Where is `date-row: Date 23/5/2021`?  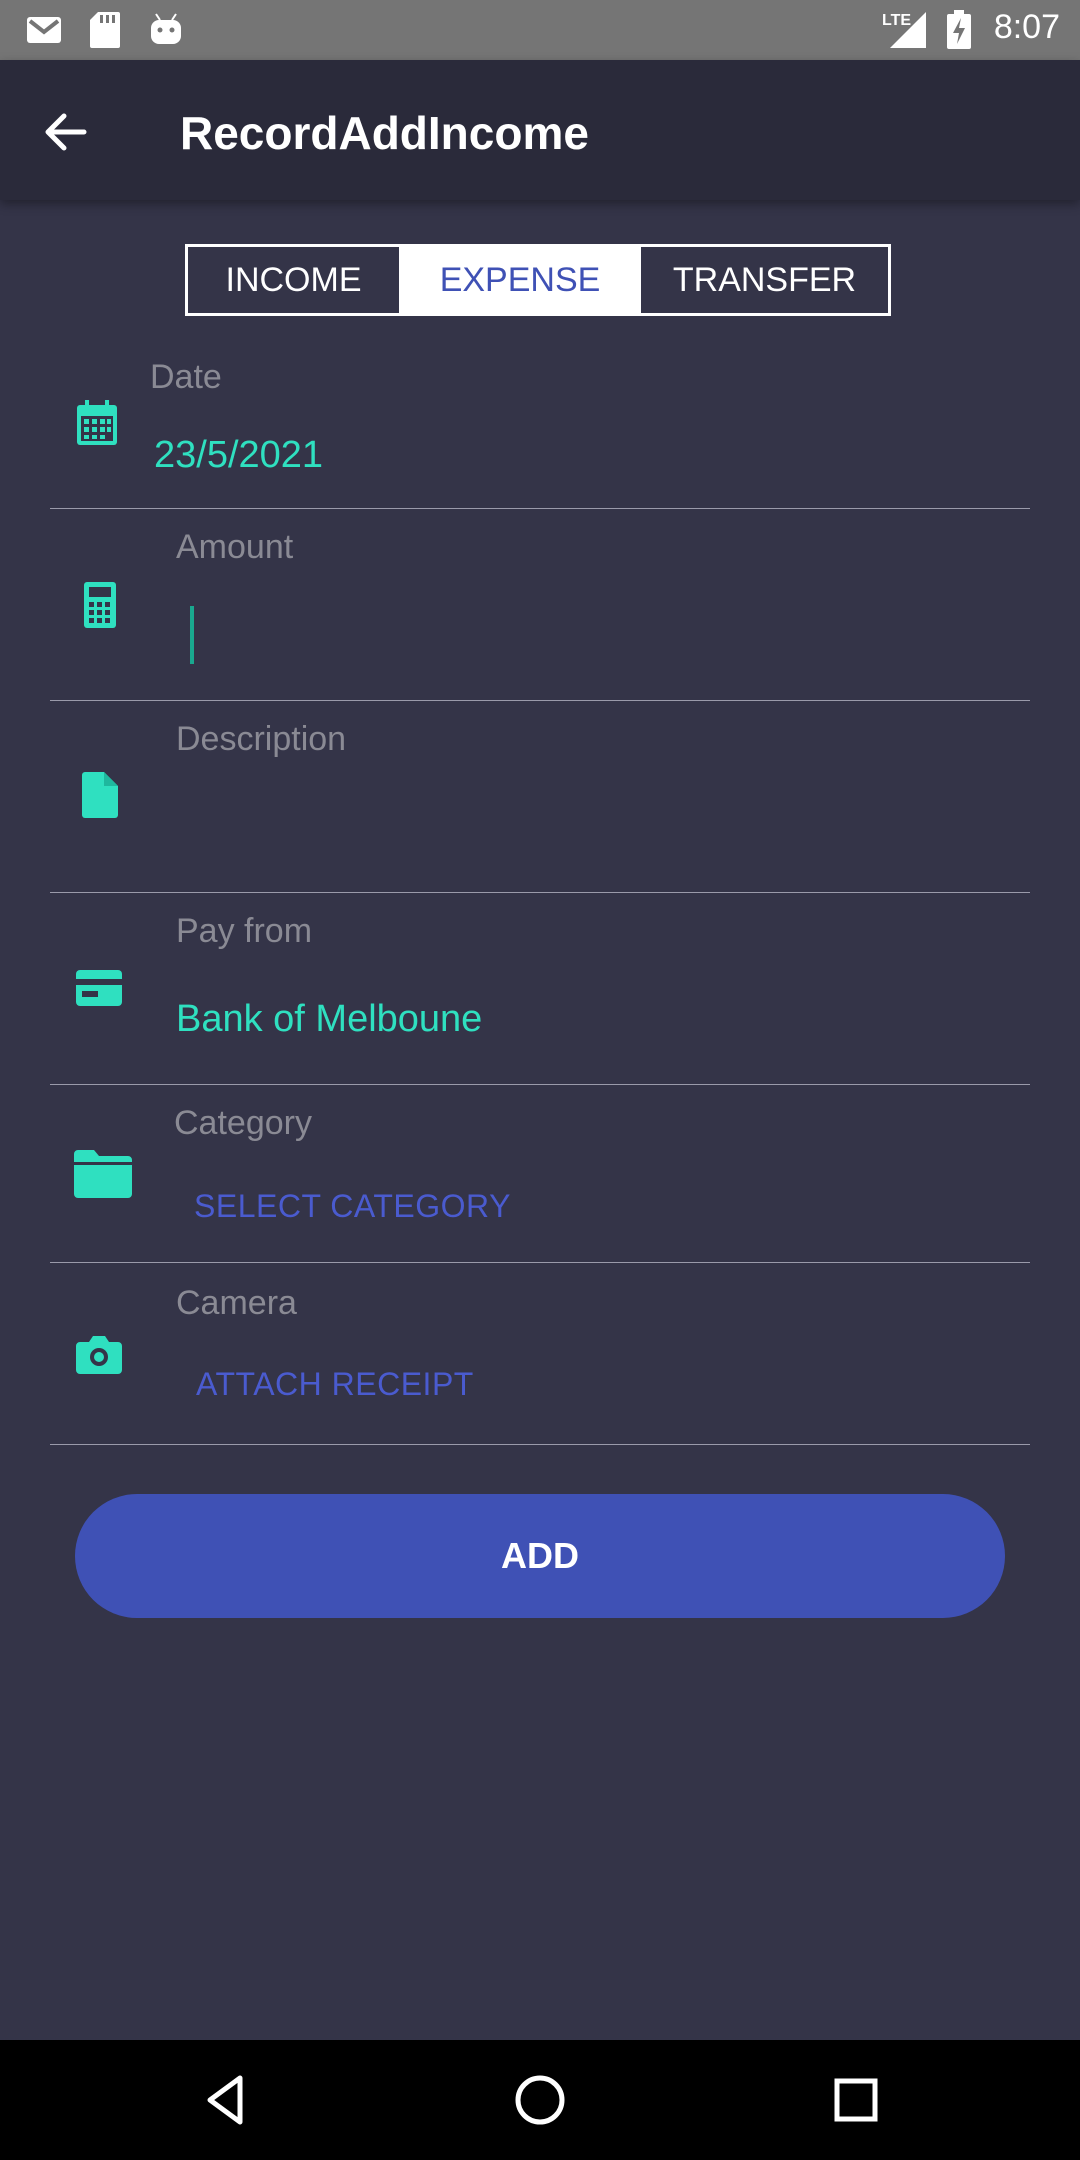 date-row: Date 23/5/2021 is located at coordinates (540, 429).